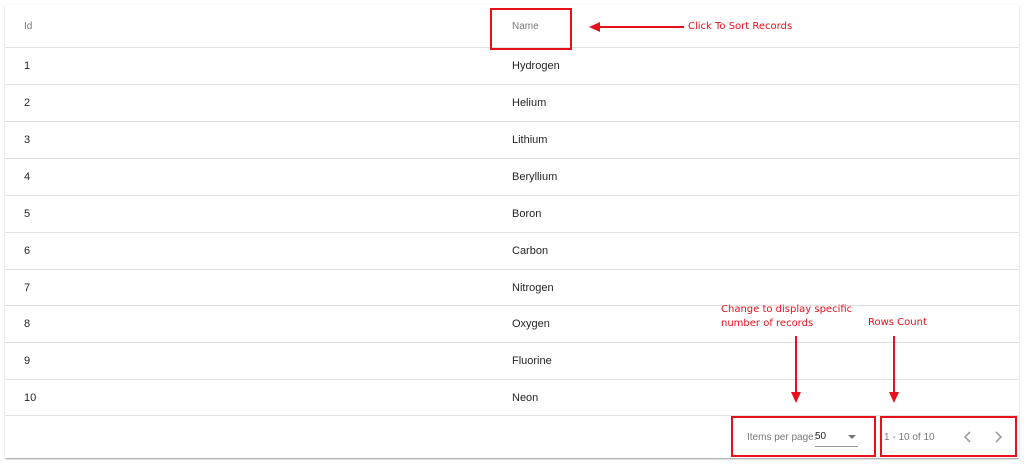 The height and width of the screenshot is (468, 1024). What do you see at coordinates (536, 66) in the screenshot?
I see `cell-name: Hydrogen` at bounding box center [536, 66].